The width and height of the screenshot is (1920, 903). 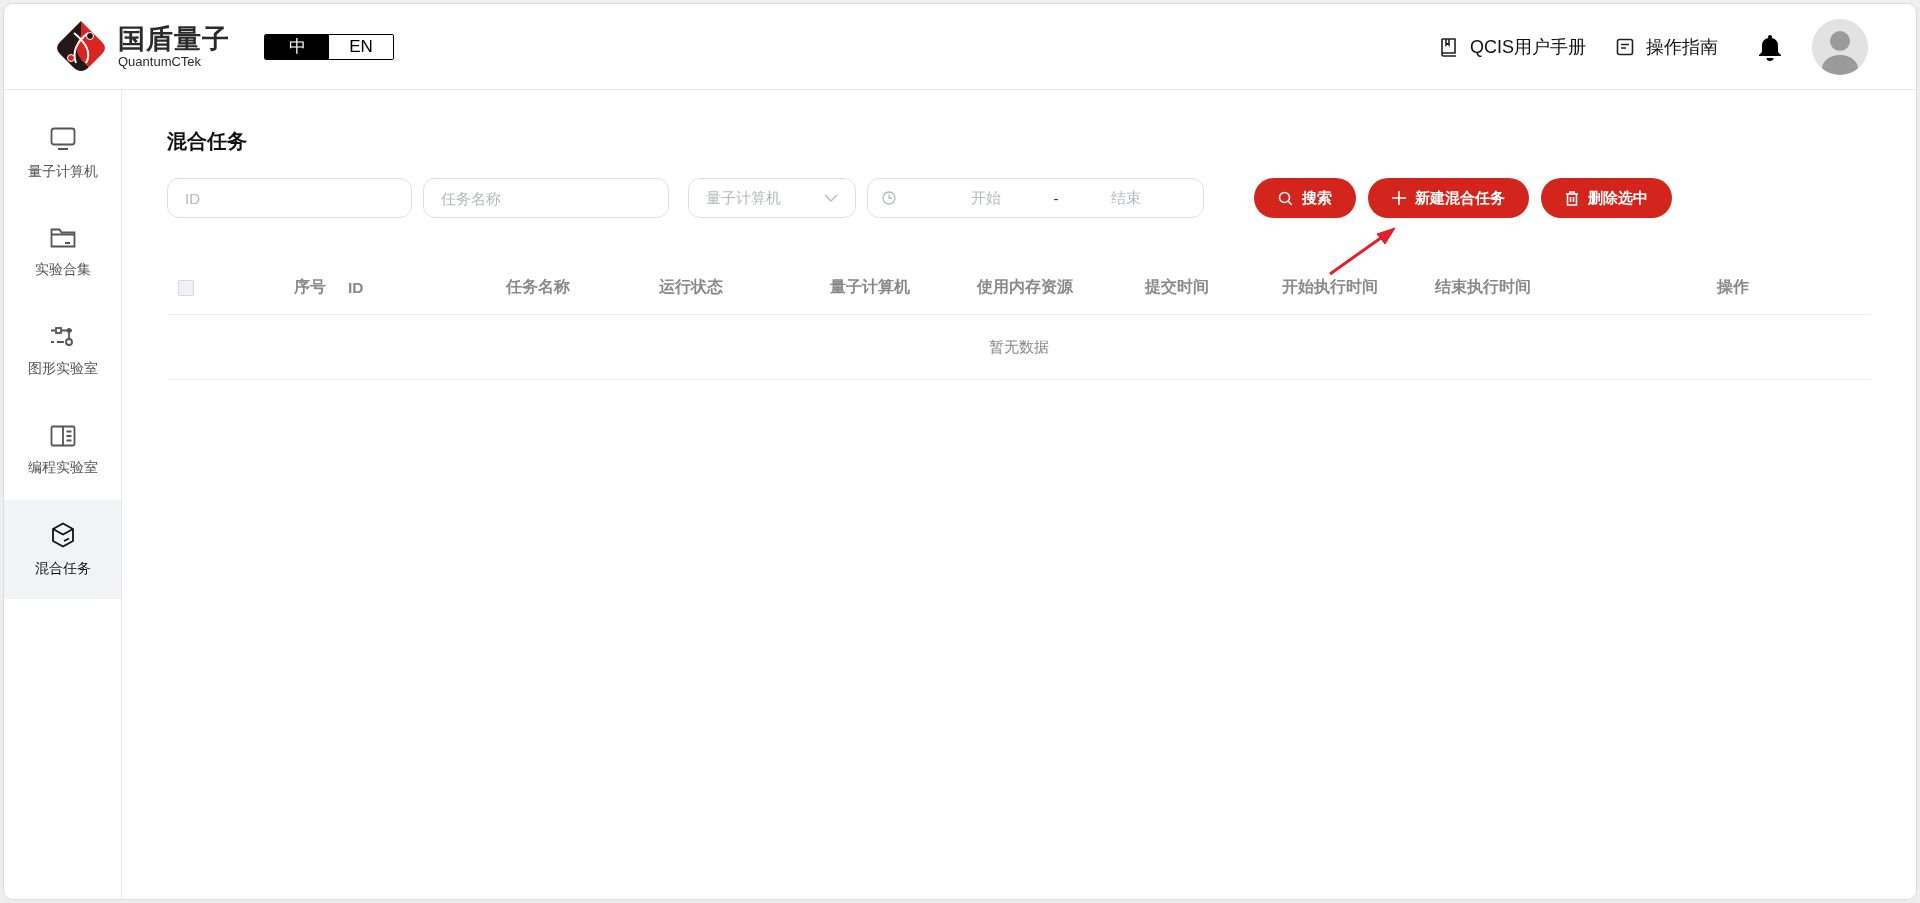 What do you see at coordinates (62, 336) in the screenshot?
I see `circuit-icon` at bounding box center [62, 336].